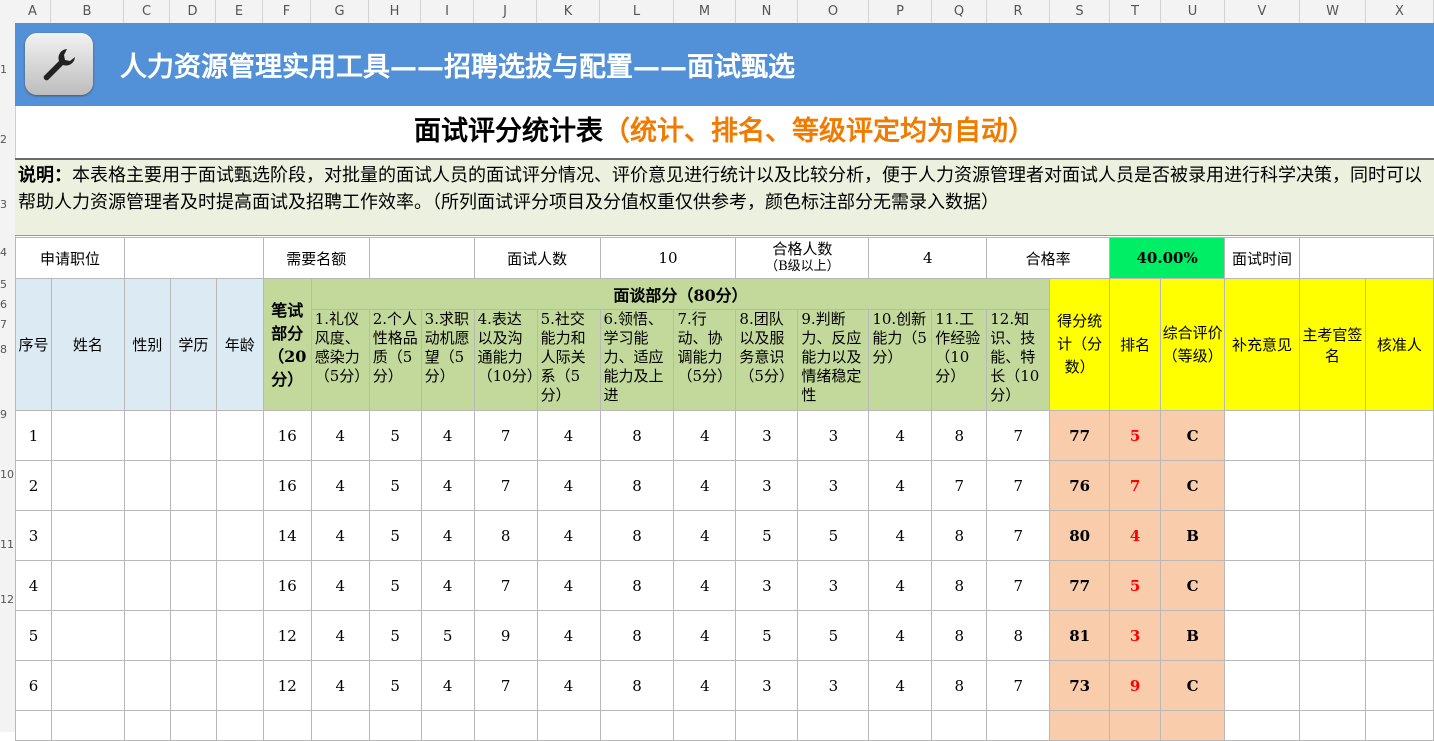 Image resolution: width=1434 pixels, height=741 pixels. I want to click on cell-seq: 4, so click(33, 585).